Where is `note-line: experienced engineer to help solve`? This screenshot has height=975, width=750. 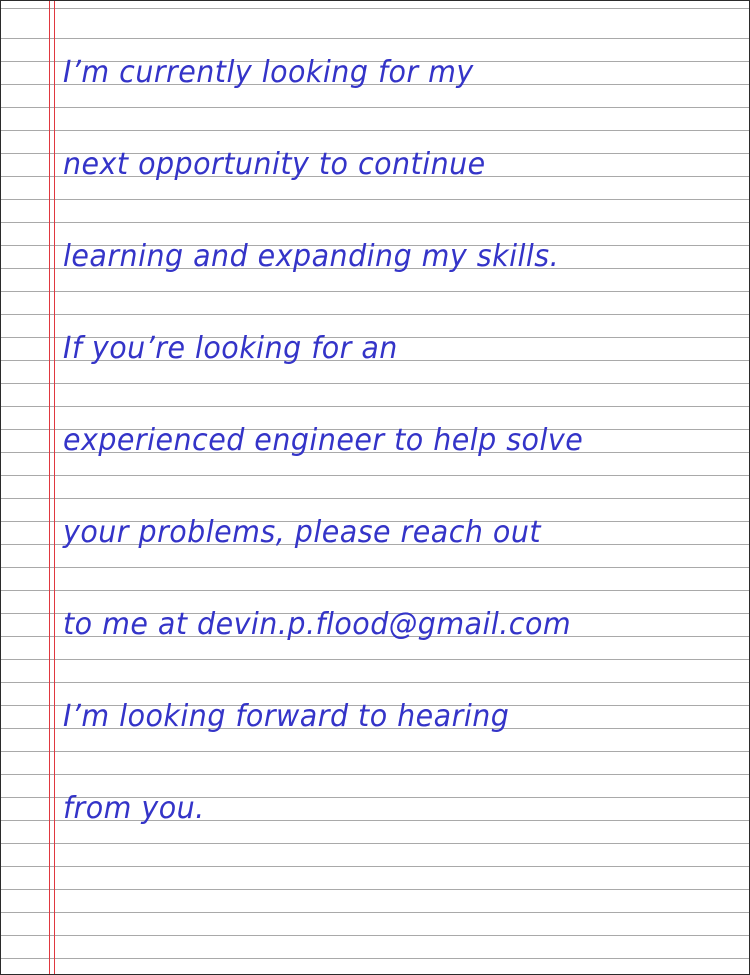 note-line: experienced engineer to help solve is located at coordinates (323, 440).